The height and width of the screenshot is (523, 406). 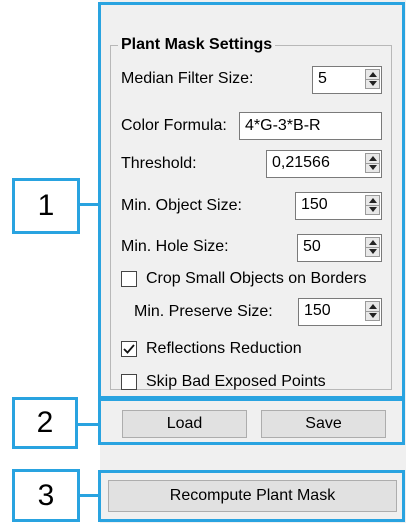 I want to click on annotation-label-3: 3, so click(x=46, y=495).